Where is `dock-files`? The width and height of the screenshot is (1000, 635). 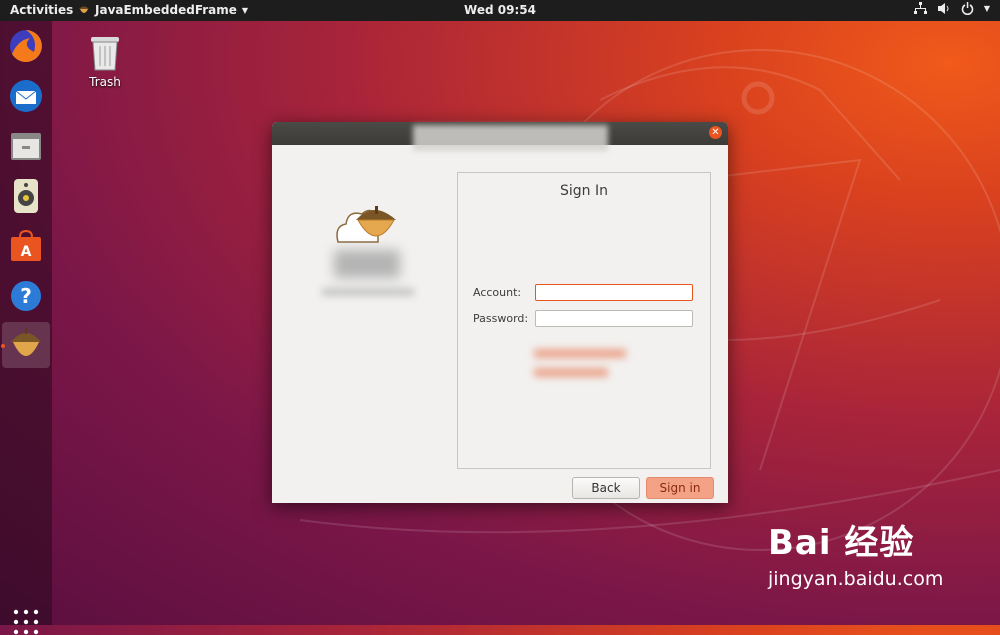
dock-files is located at coordinates (26, 146).